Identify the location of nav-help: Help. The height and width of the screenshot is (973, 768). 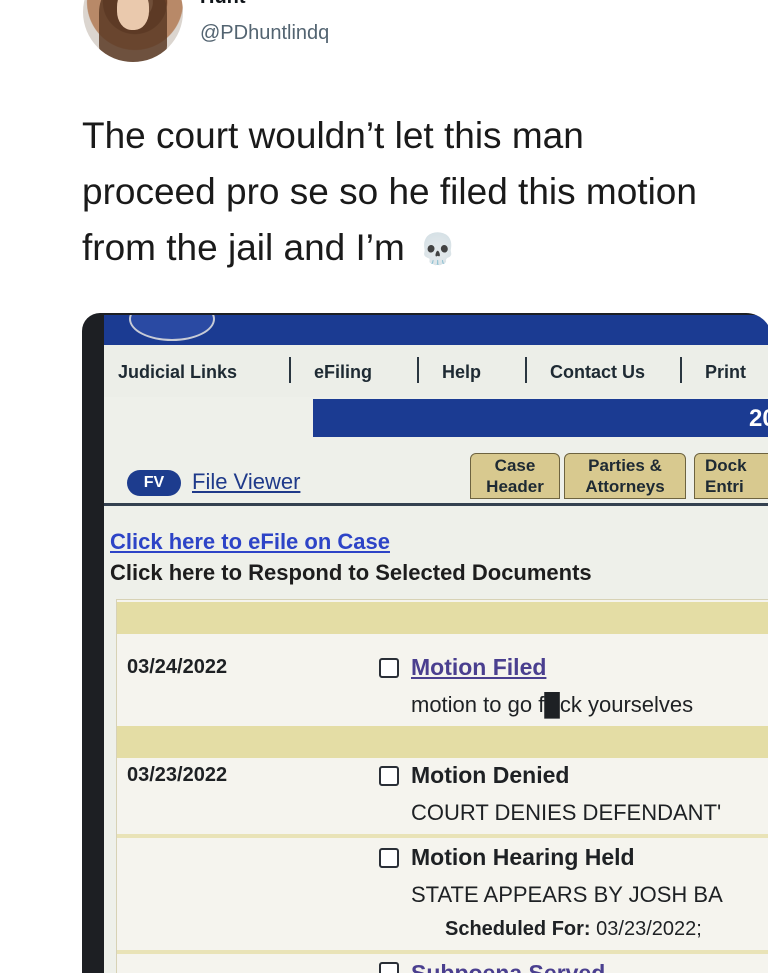
(461, 372).